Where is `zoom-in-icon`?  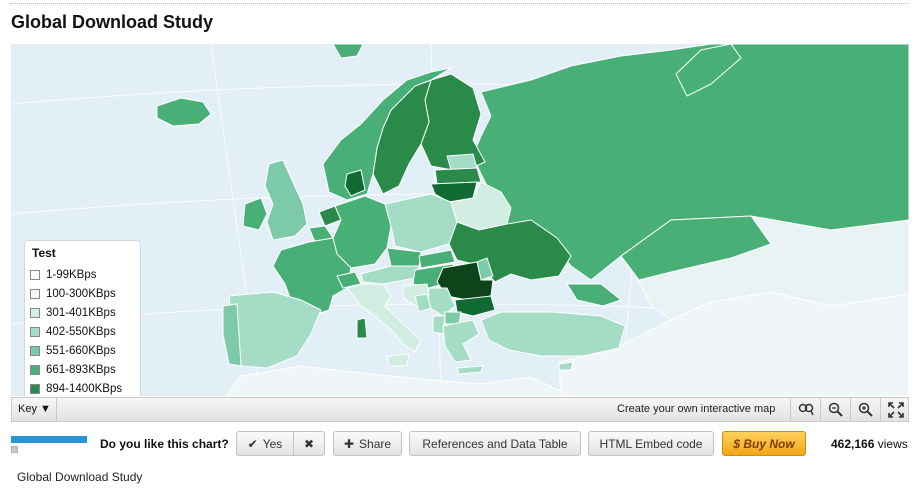
zoom-in-icon is located at coordinates (865, 409).